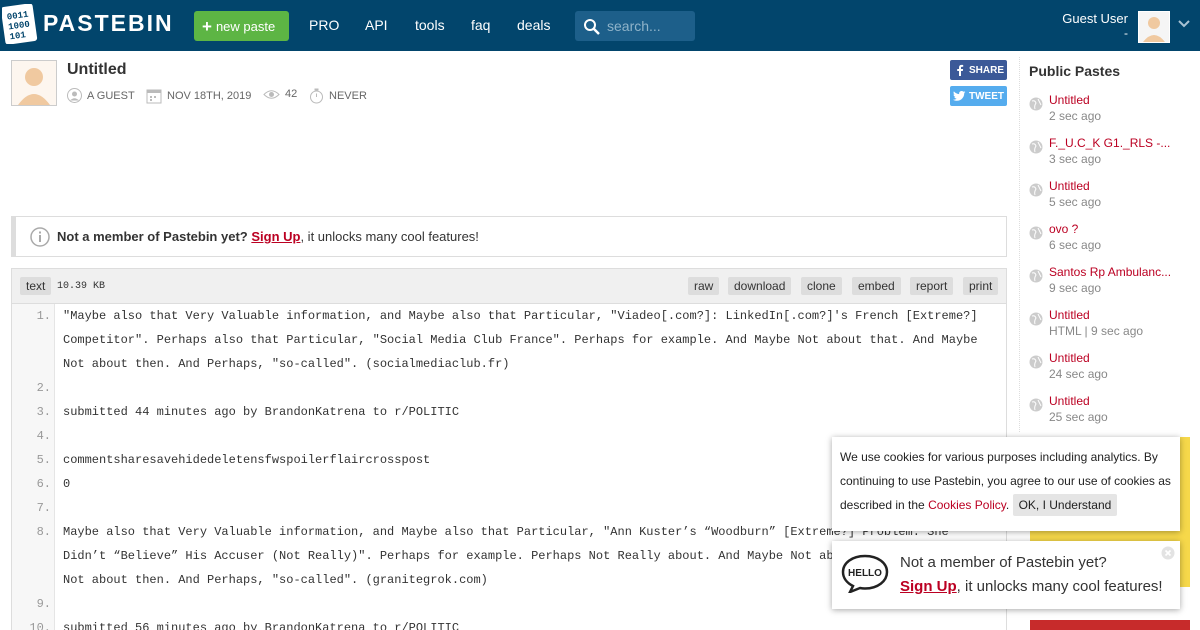 This screenshot has width=1200, height=630. I want to click on views-count: 42, so click(291, 94).